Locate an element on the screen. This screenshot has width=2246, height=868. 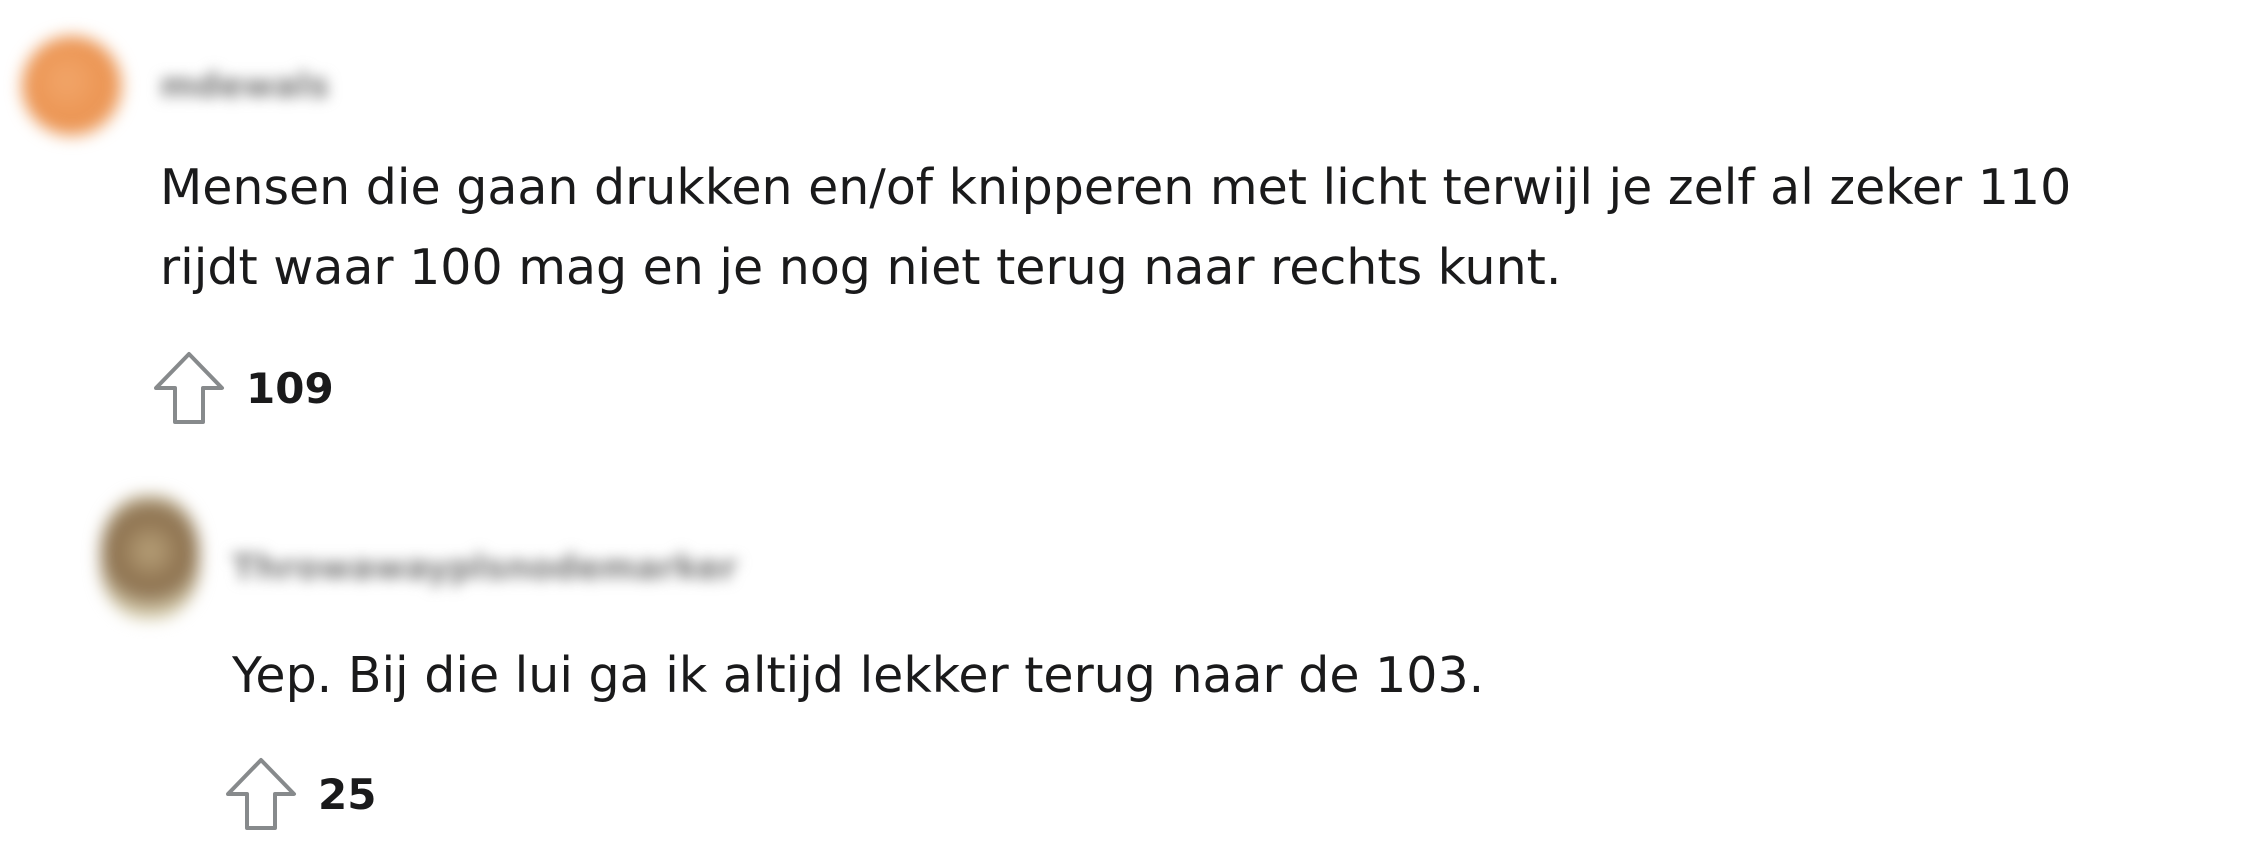
username: mdewals is located at coordinates (244, 86).